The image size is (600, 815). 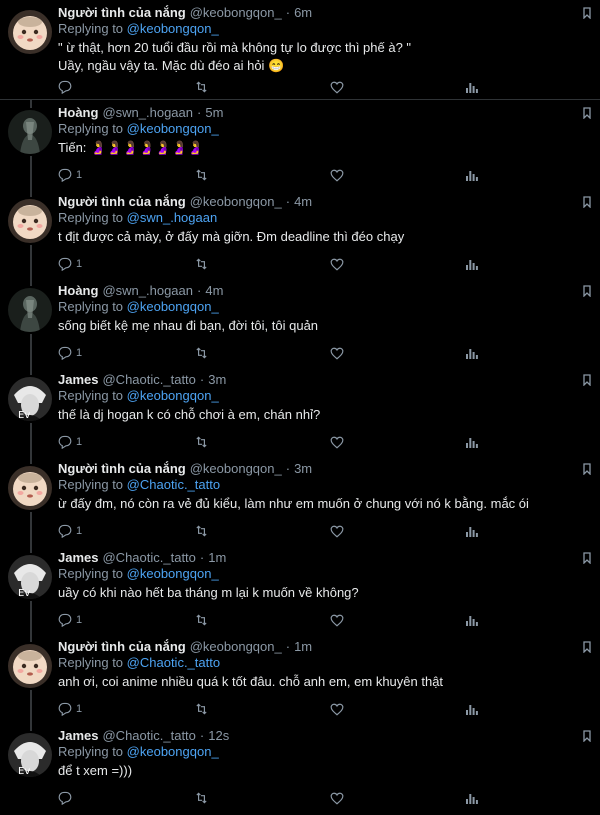 I want to click on timestamp: 12s, so click(x=218, y=735).